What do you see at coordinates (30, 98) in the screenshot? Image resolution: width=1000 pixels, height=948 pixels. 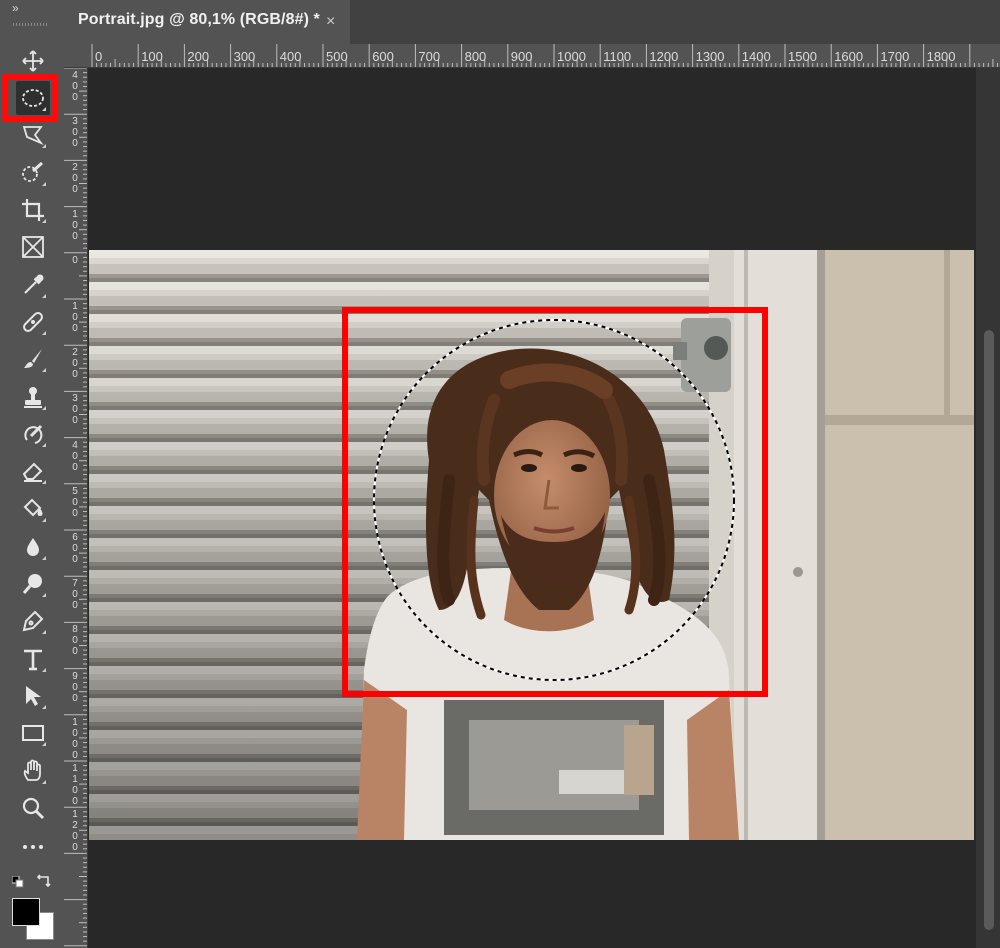 I see `tool-highlight-box` at bounding box center [30, 98].